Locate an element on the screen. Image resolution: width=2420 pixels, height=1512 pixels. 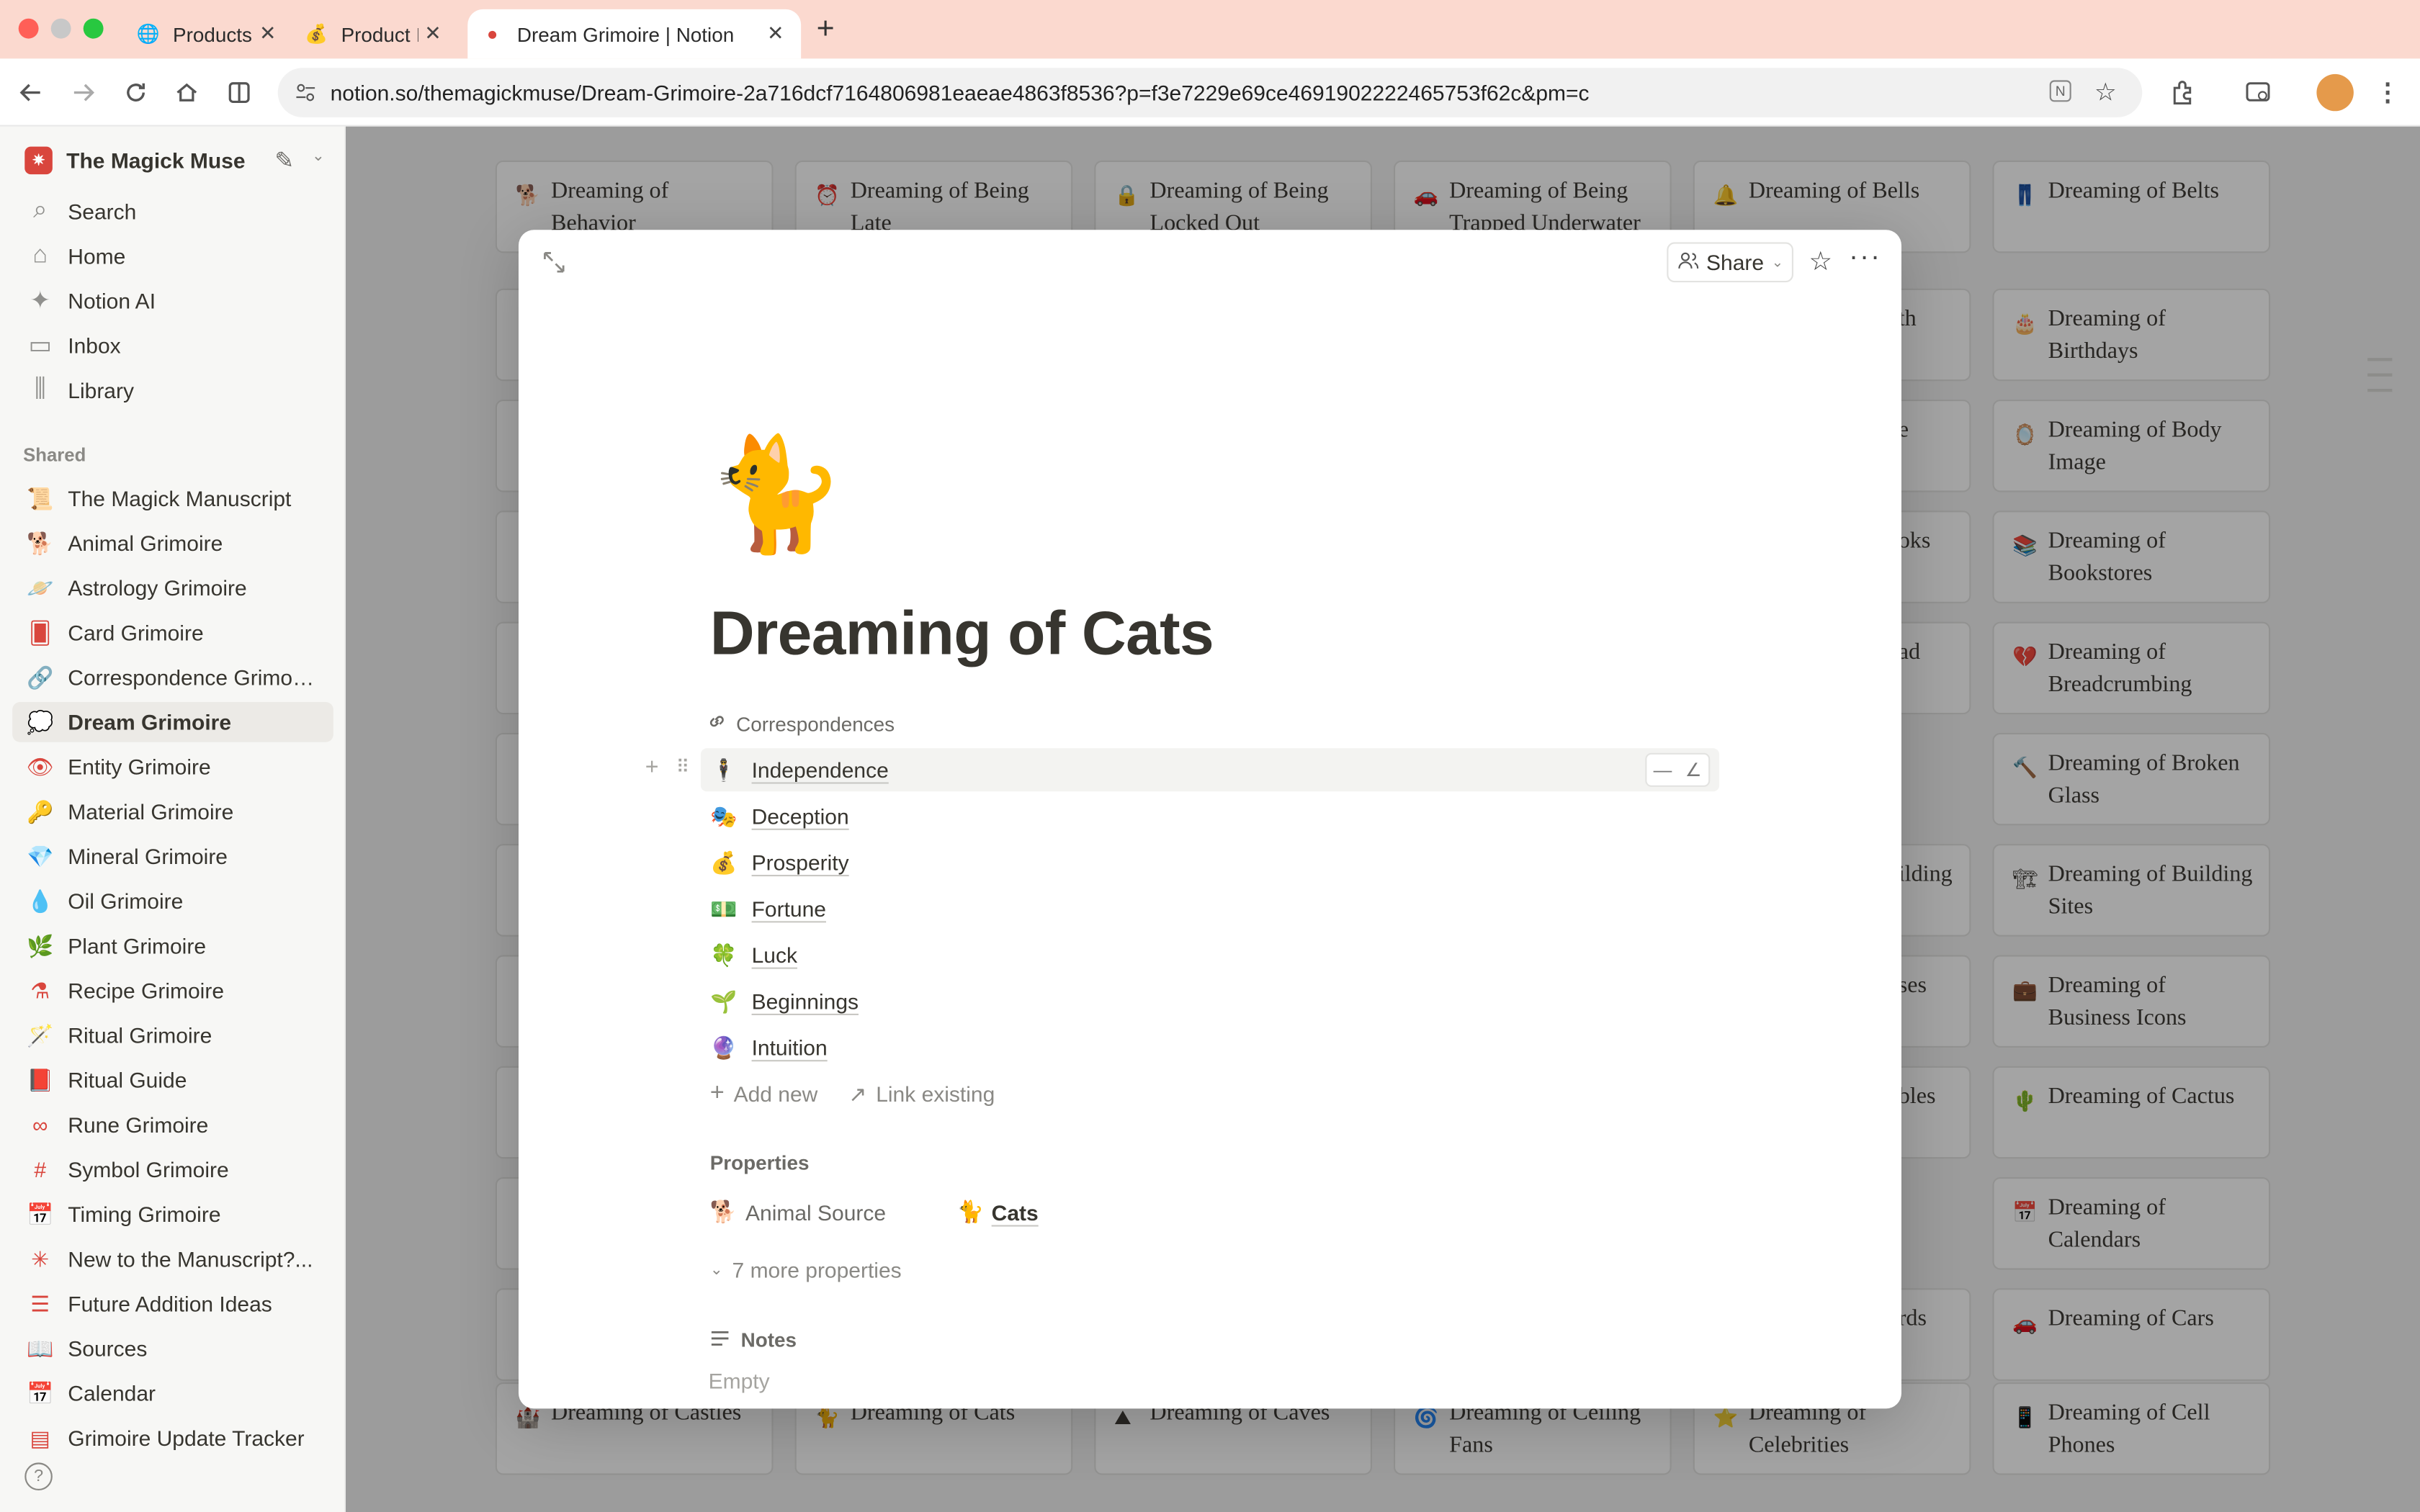
tab-title: Product I is located at coordinates (379, 34).